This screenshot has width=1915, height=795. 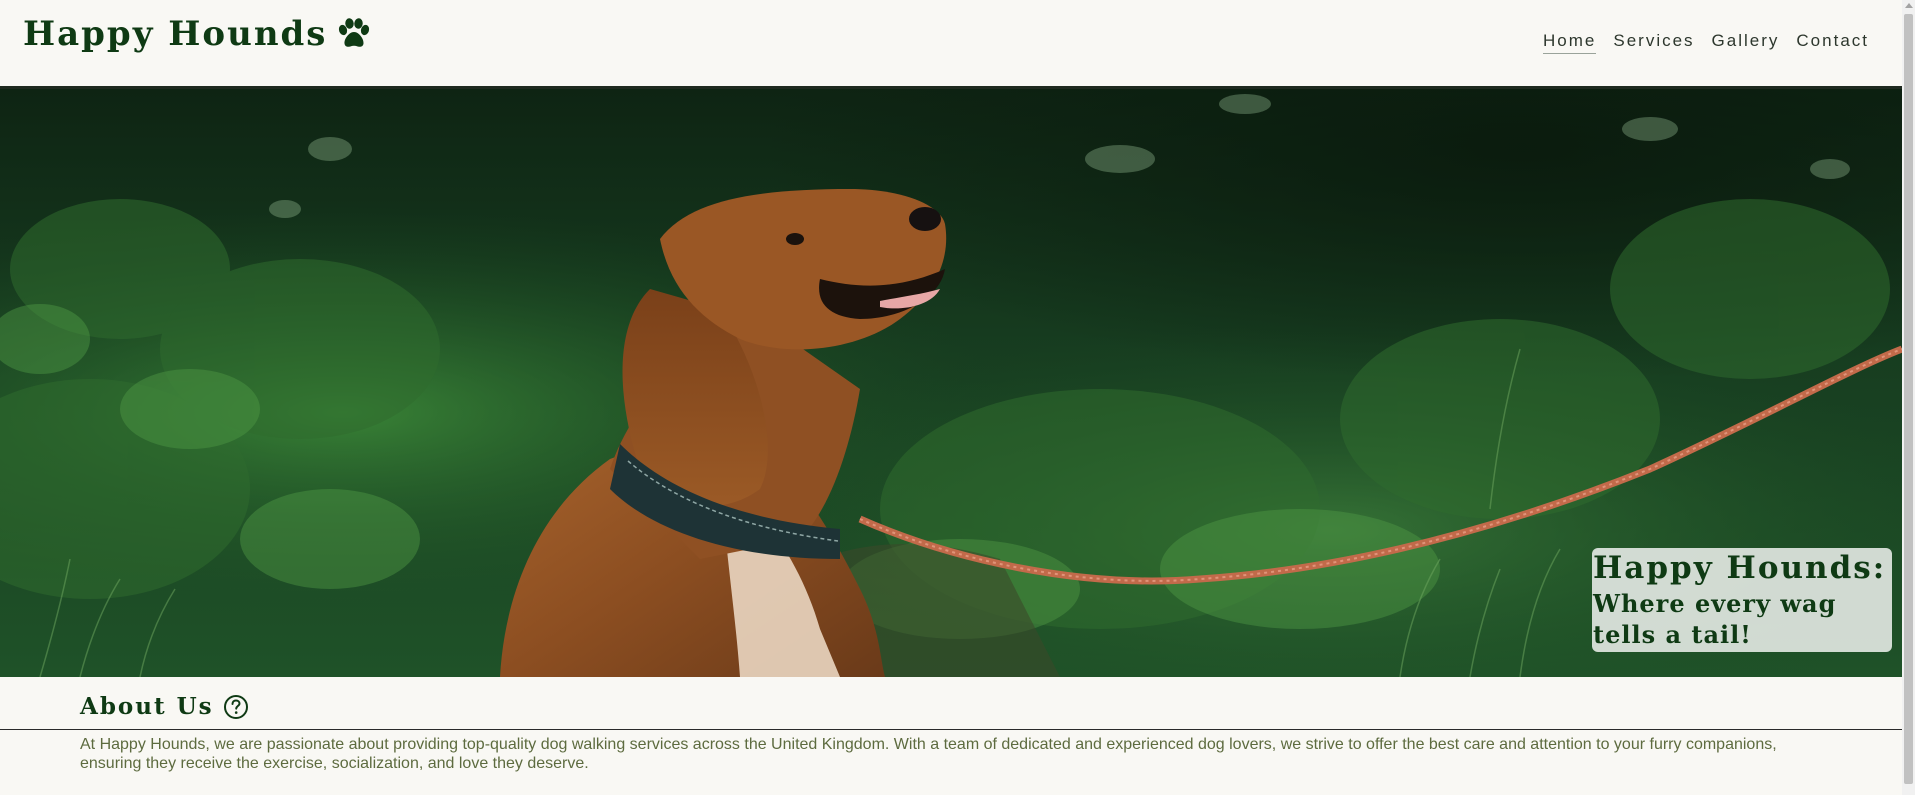 I want to click on help-circle-icon, so click(x=236, y=707).